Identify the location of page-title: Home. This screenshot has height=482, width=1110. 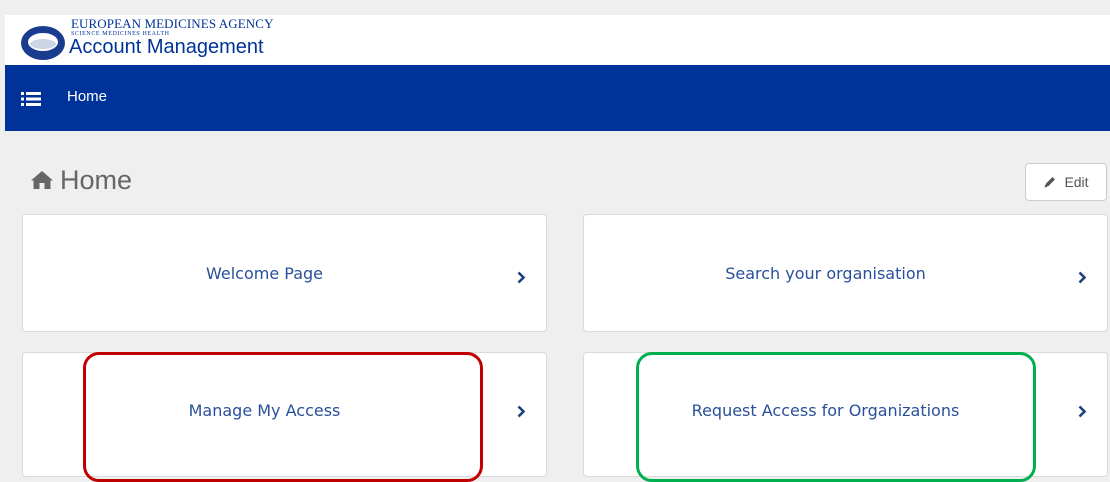
(81, 180).